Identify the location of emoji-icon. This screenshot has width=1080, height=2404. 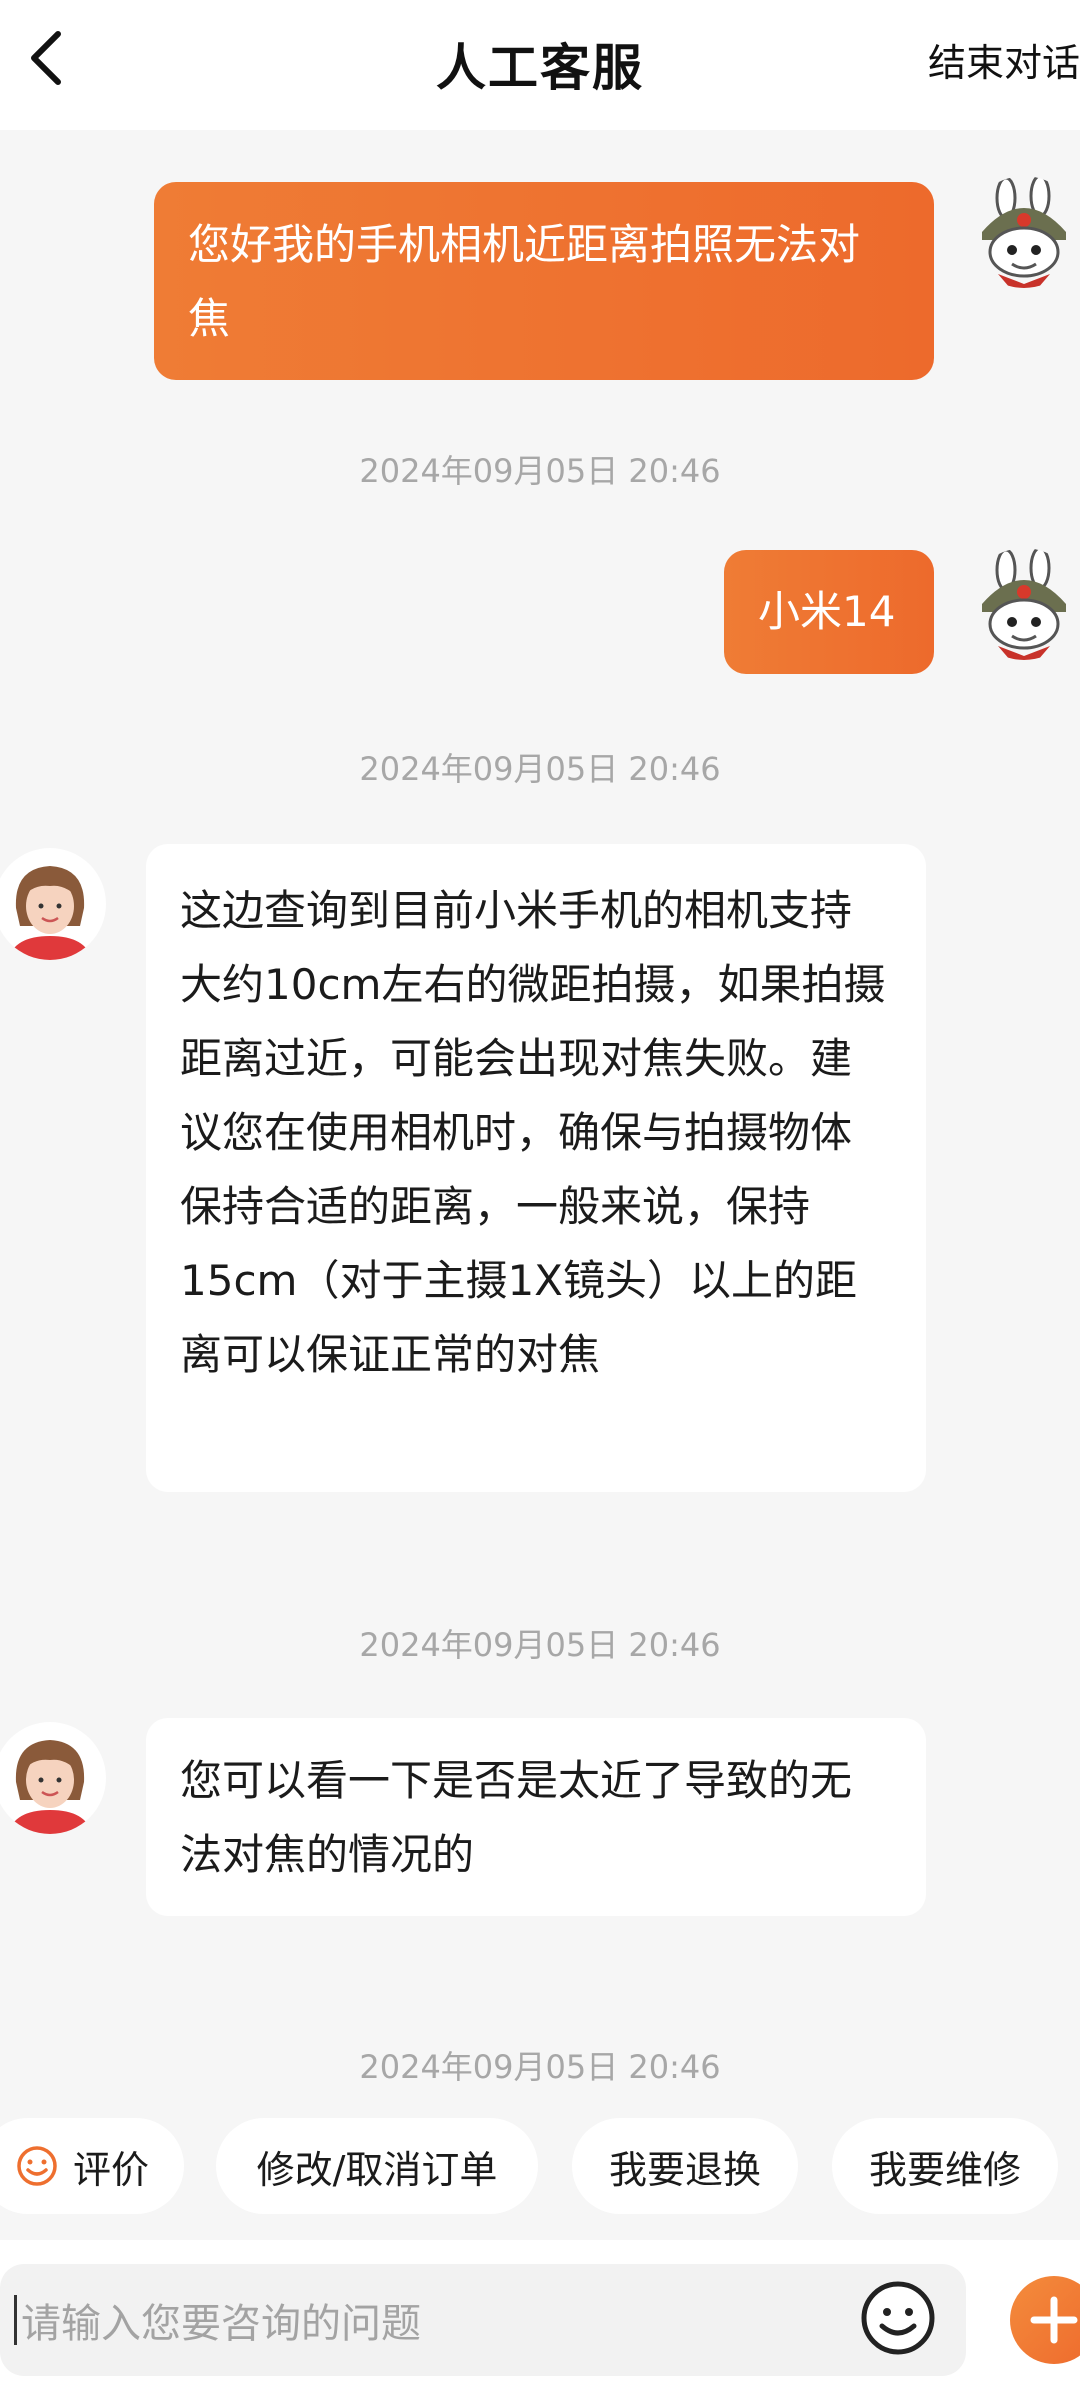
(898, 2318).